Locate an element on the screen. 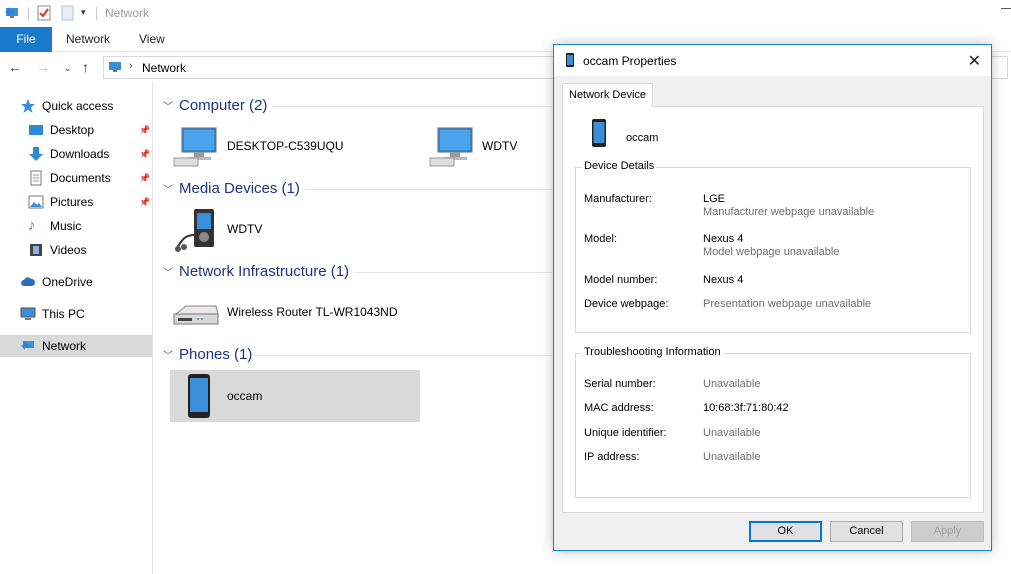  manufacturer-webpage: Manufacturer webpage unavailable is located at coordinates (789, 212).